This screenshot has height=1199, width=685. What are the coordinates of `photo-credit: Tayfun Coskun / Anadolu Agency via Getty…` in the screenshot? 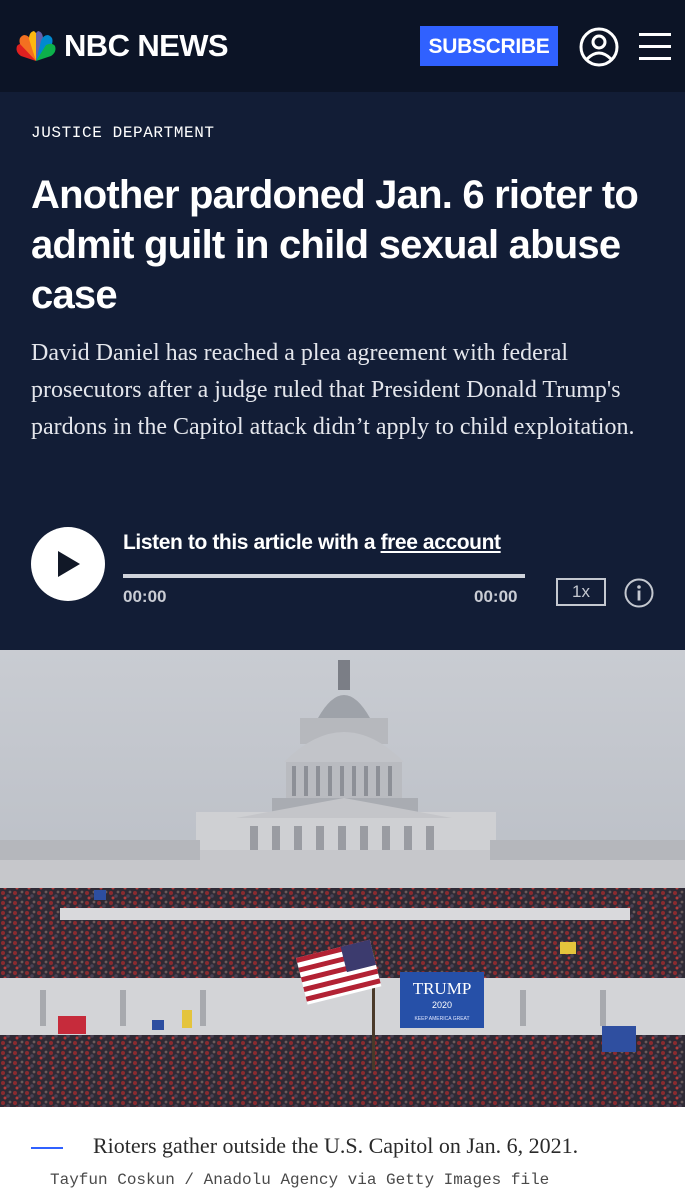 It's located at (300, 1180).